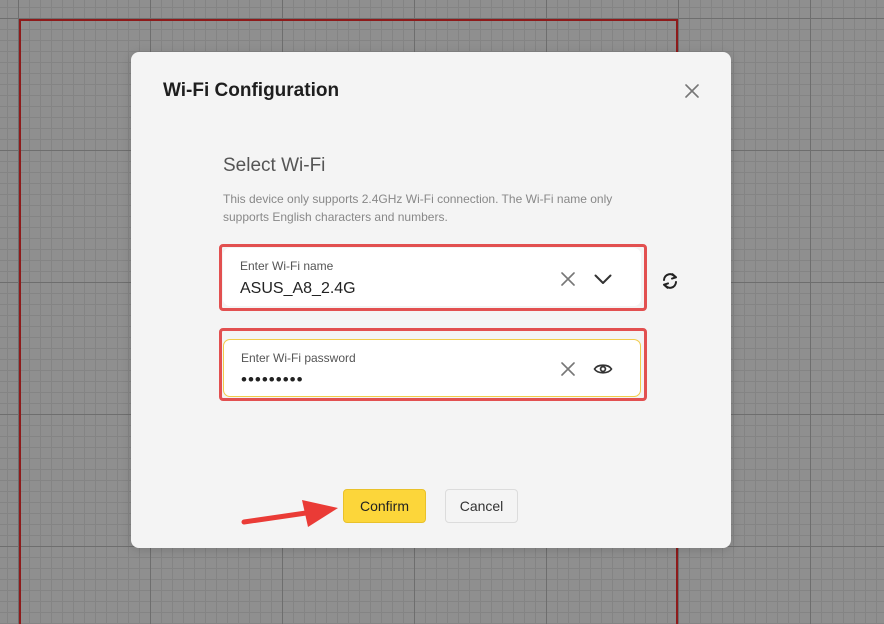 Image resolution: width=884 pixels, height=624 pixels. What do you see at coordinates (298, 288) in the screenshot?
I see `wifi-name-value: ASUS_A8_2.4G` at bounding box center [298, 288].